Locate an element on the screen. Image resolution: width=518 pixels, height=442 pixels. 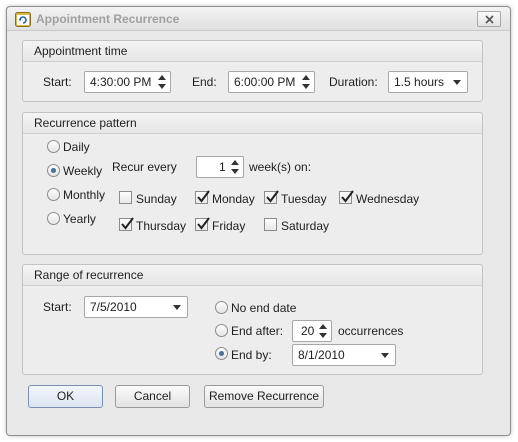
end-time-value: 6:00:00 PM is located at coordinates (265, 82).